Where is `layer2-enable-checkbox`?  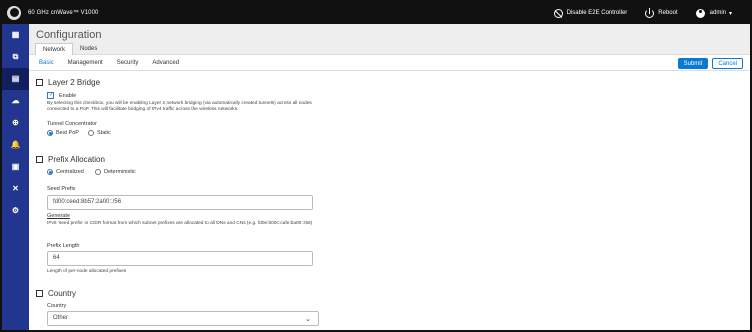
layer2-enable-checkbox is located at coordinates (50, 95).